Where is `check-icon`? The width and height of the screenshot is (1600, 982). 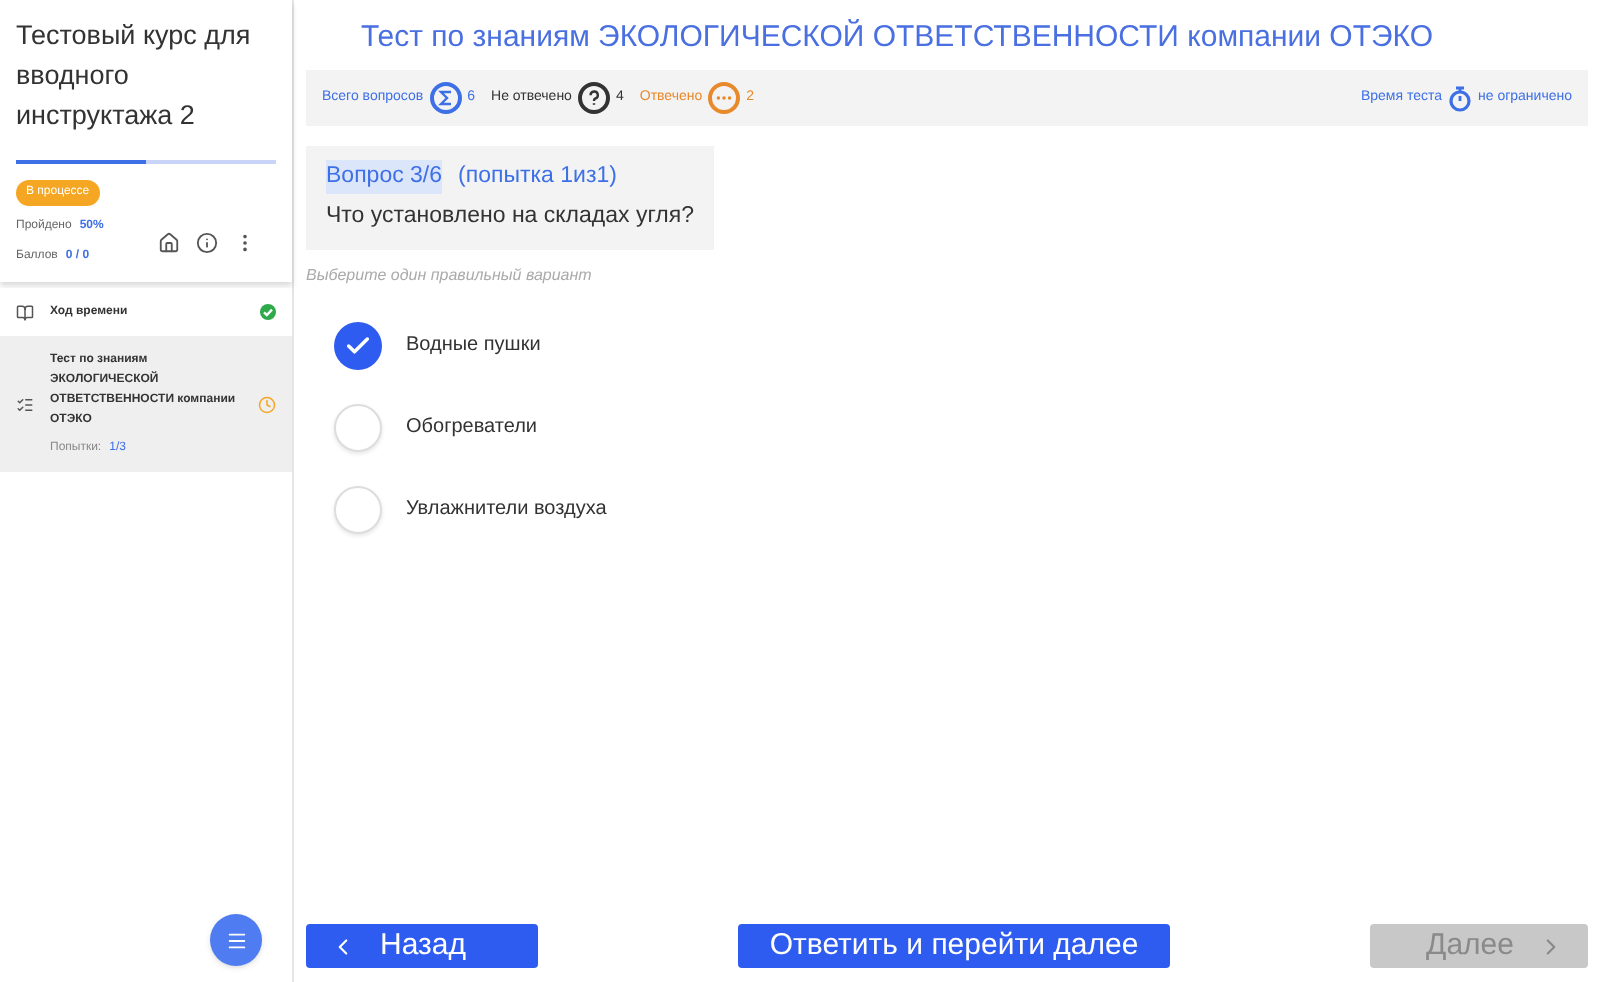
check-icon is located at coordinates (358, 345).